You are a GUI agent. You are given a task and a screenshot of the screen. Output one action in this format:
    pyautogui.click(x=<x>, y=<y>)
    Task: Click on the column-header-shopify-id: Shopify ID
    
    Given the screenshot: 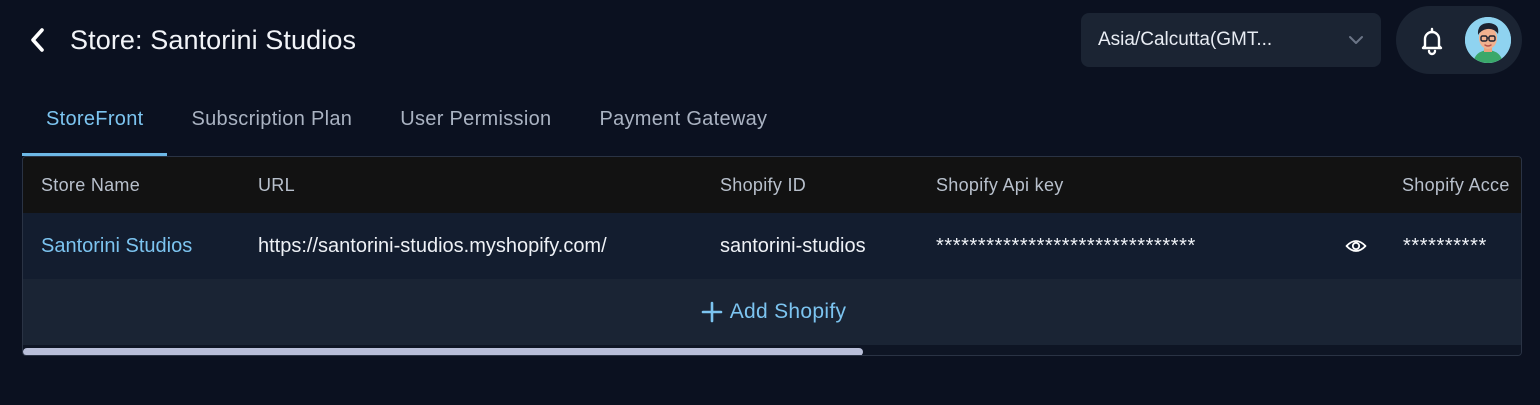 What is the action you would take?
    pyautogui.click(x=763, y=184)
    